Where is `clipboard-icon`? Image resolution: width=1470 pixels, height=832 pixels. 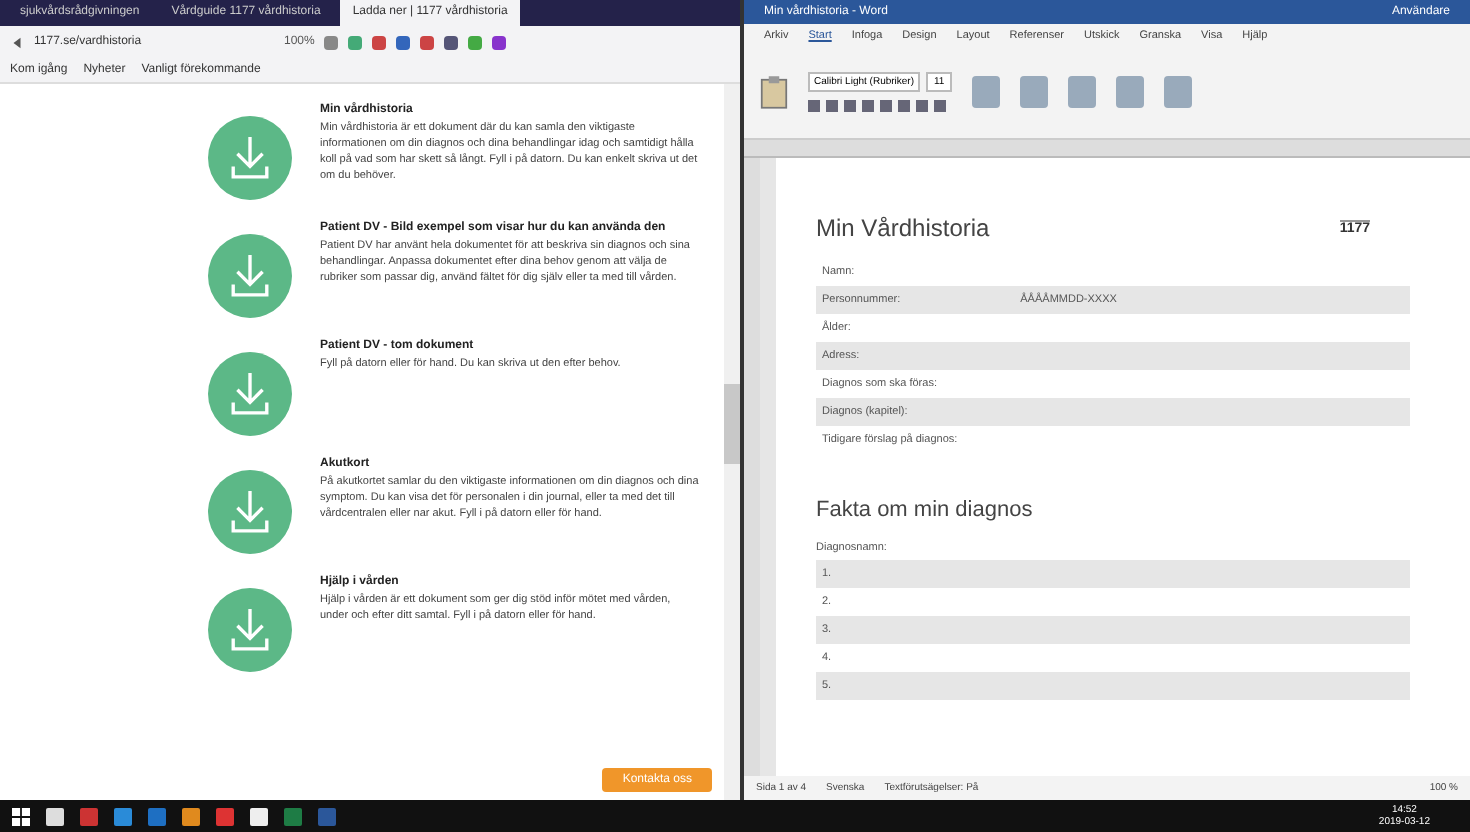
clipboard-icon is located at coordinates (774, 92).